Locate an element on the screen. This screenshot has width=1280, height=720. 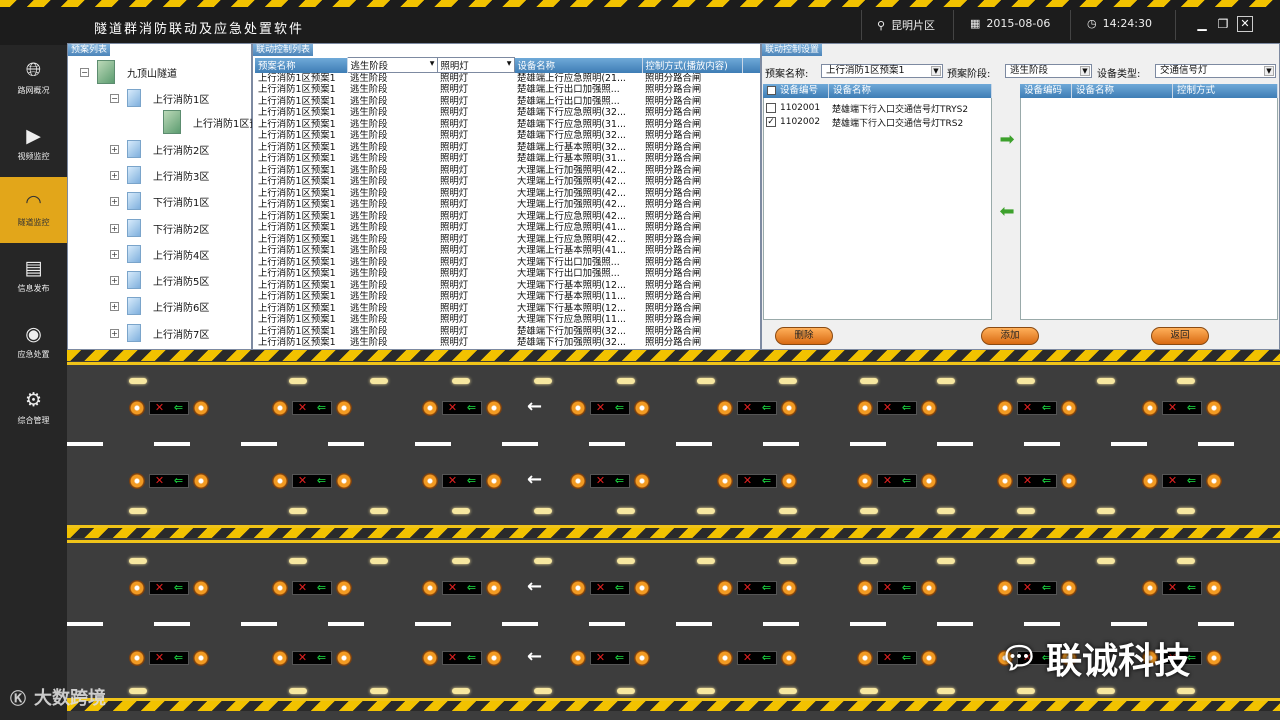
device-type-select: 交通信号灯 ▼ is located at coordinates (1215, 71).